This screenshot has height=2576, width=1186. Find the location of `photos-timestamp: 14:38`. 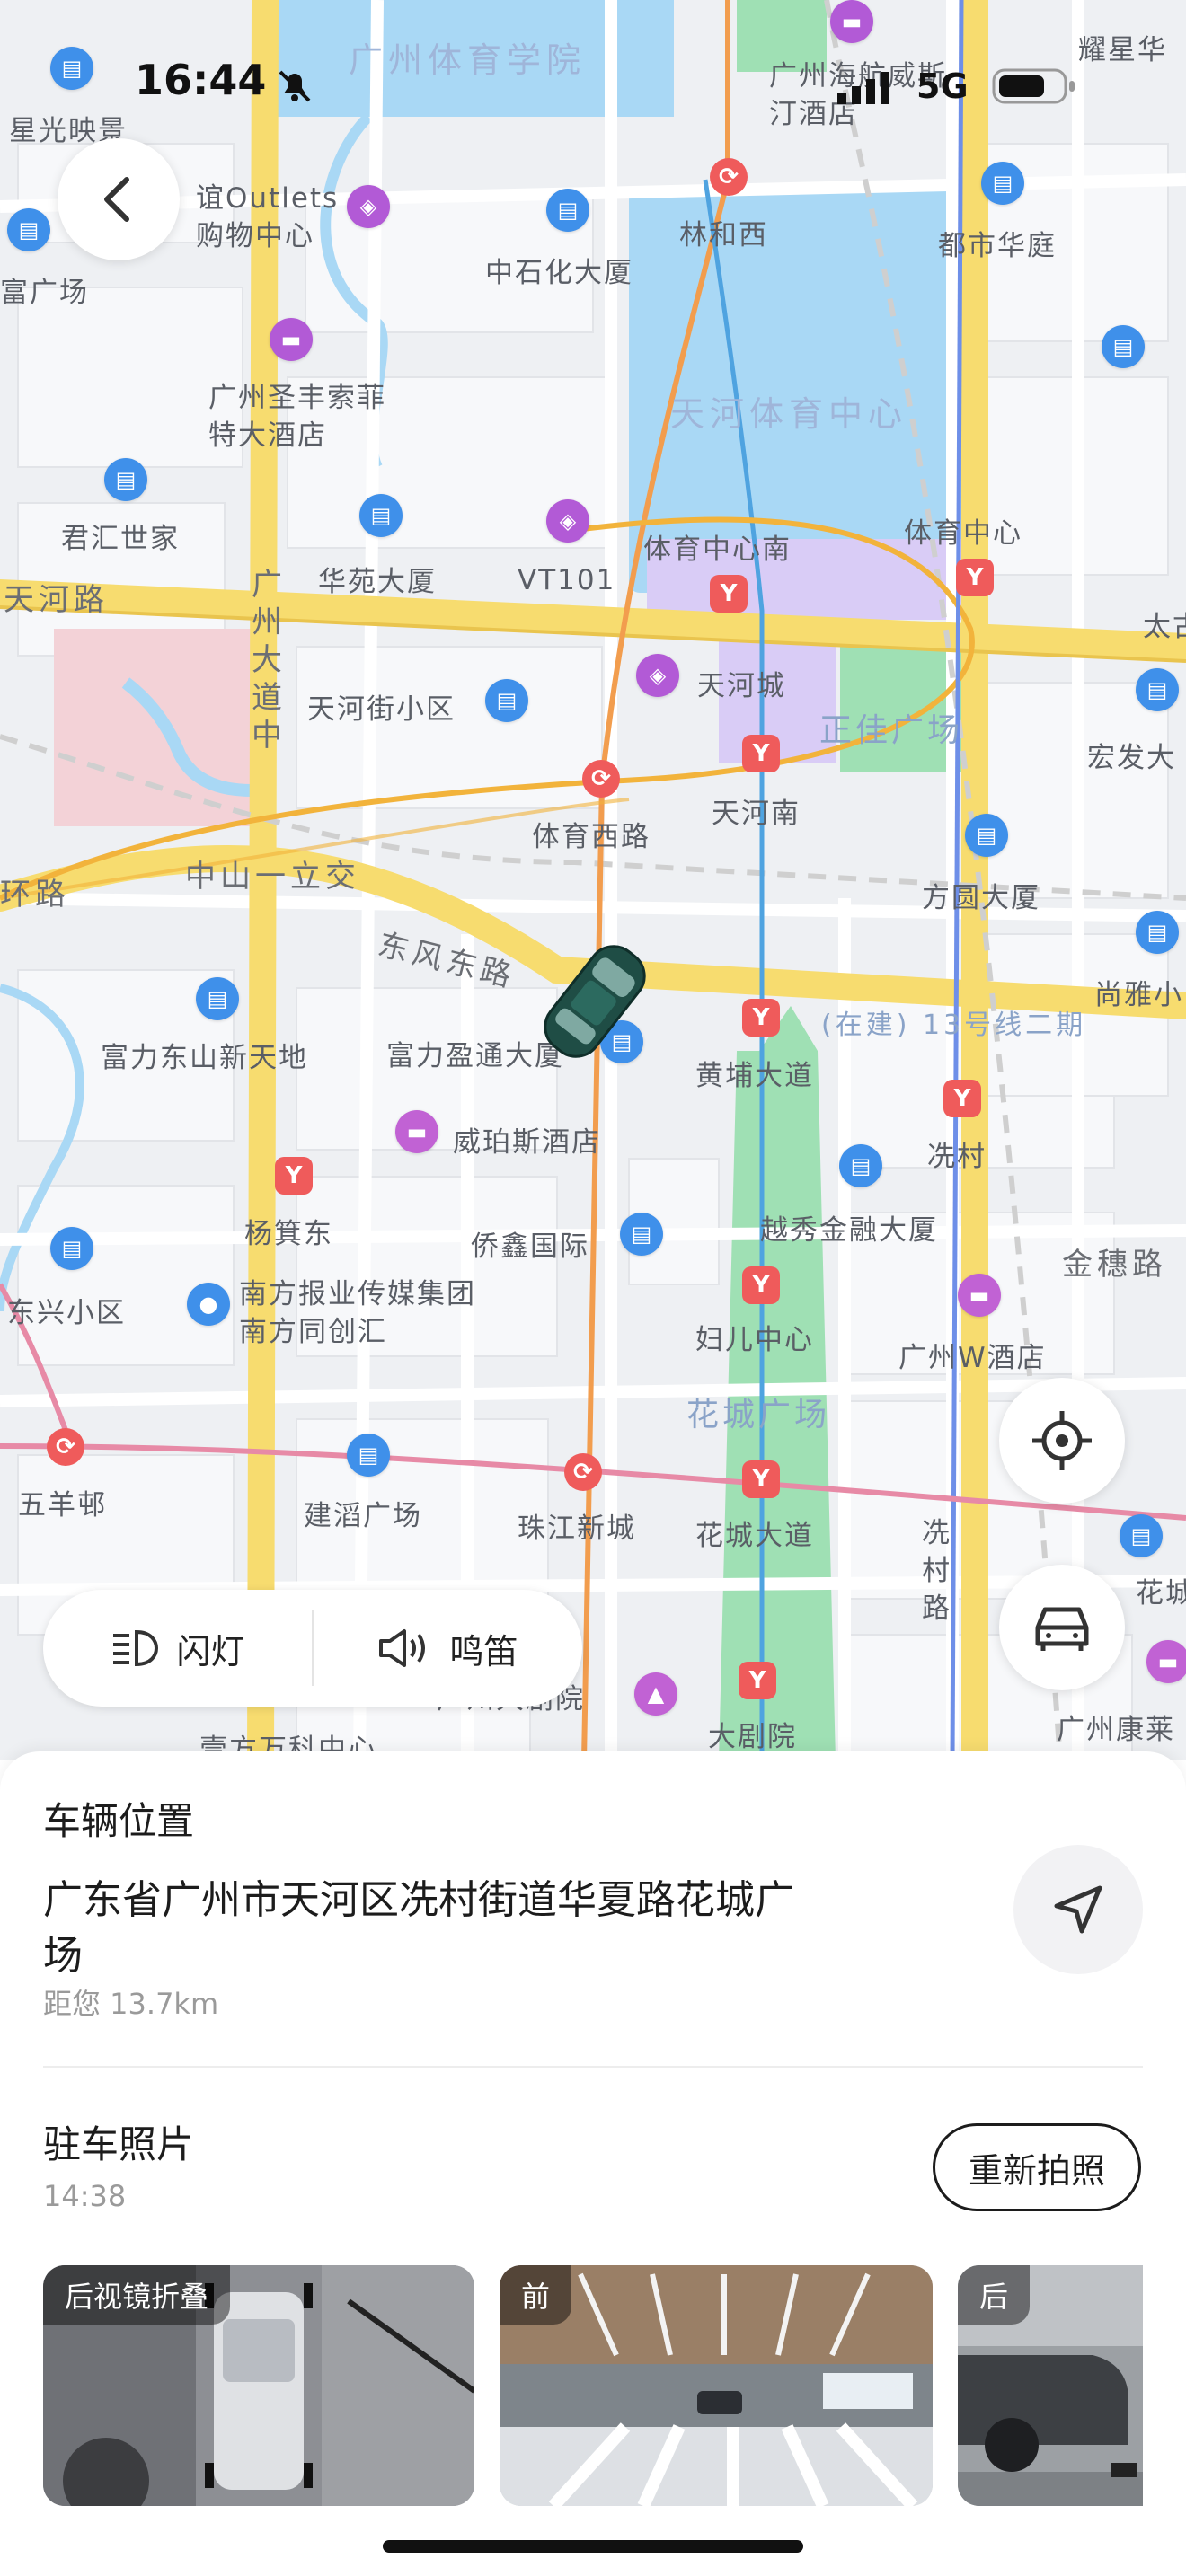

photos-timestamp: 14:38 is located at coordinates (85, 2196).